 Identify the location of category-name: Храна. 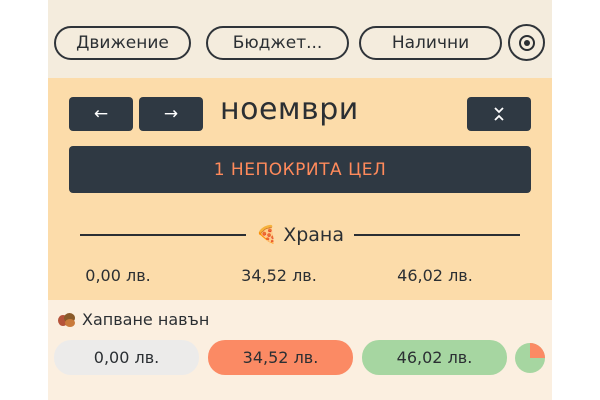
(313, 235).